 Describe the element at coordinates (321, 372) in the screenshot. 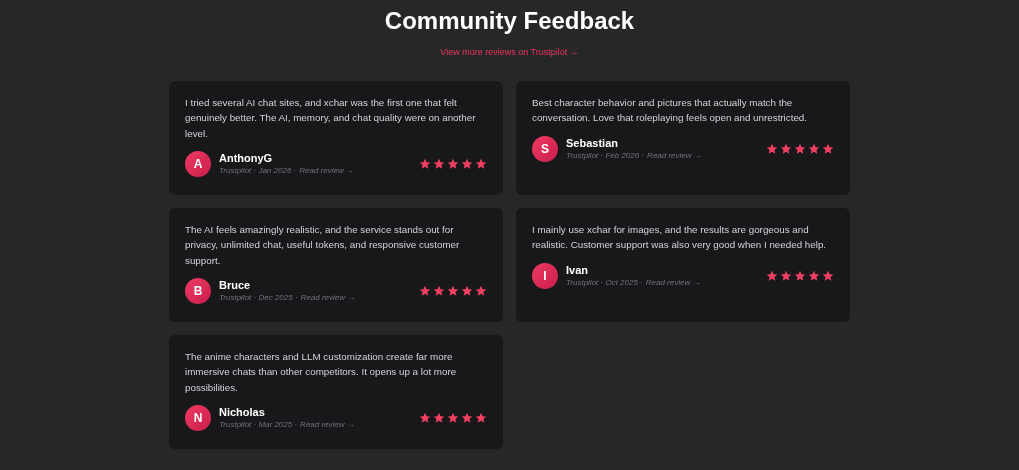

I see `review-text: The anime characters and LLM customization create far more immersive chats than other competitors. It opens up a lot more possibilities.` at that location.